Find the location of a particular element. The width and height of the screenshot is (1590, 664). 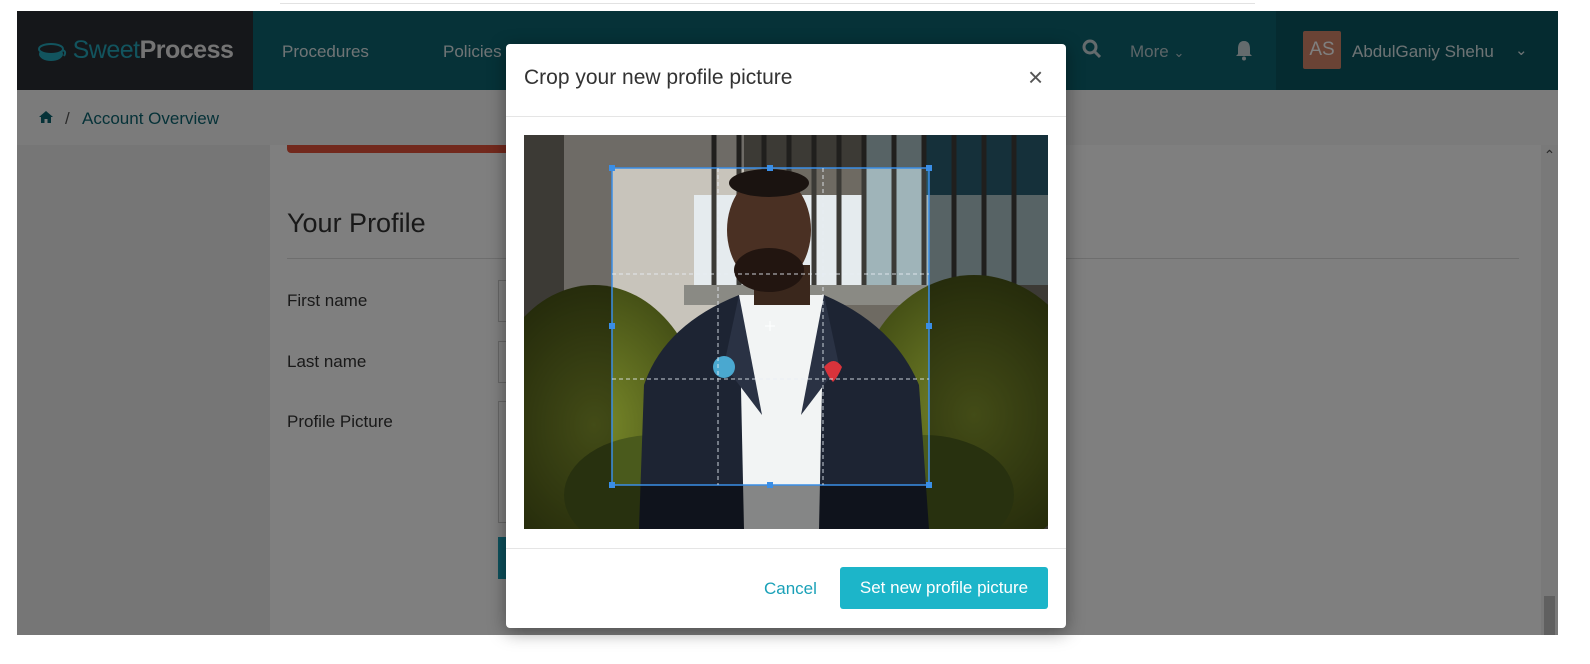

cancel-button: Cancel is located at coordinates (790, 589).